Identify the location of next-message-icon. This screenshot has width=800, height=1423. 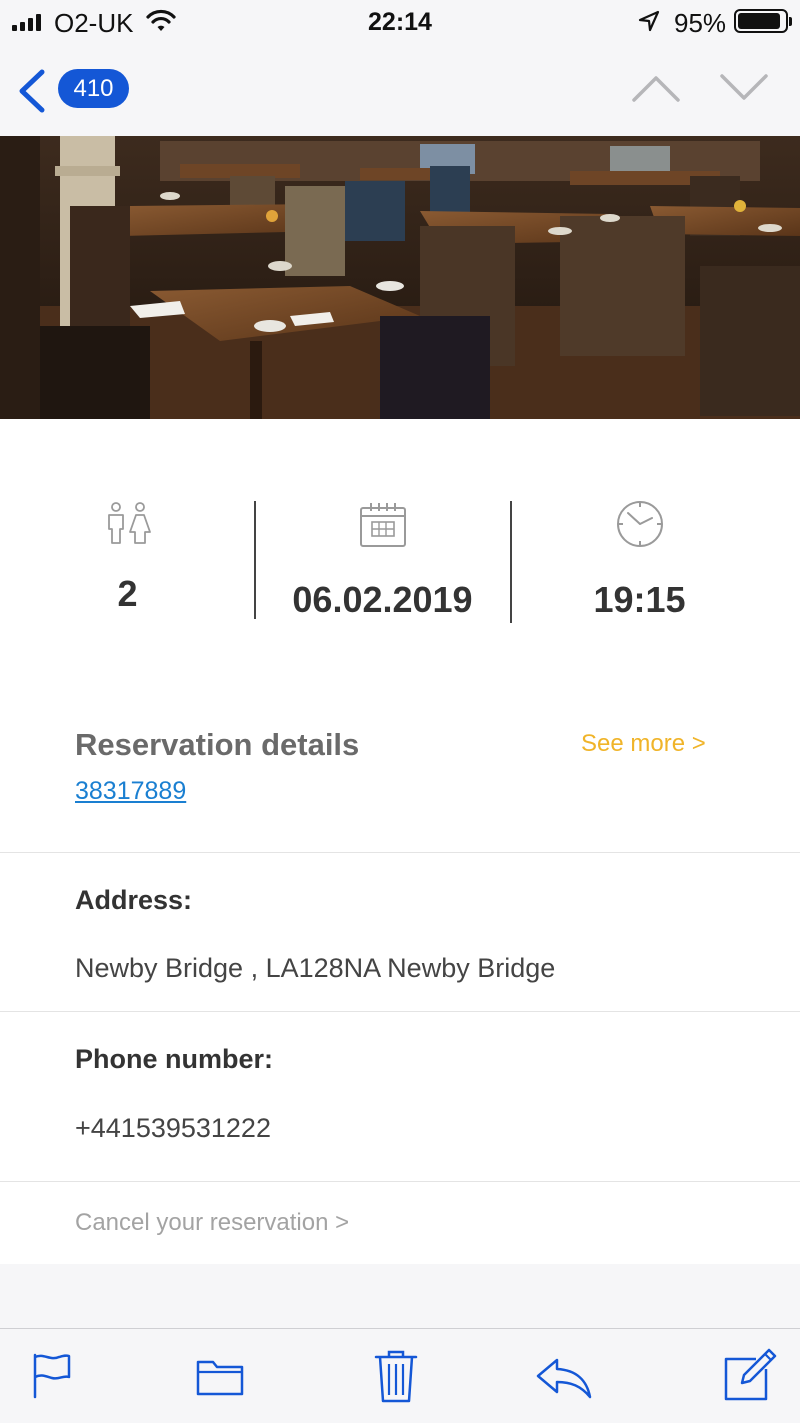
(744, 88).